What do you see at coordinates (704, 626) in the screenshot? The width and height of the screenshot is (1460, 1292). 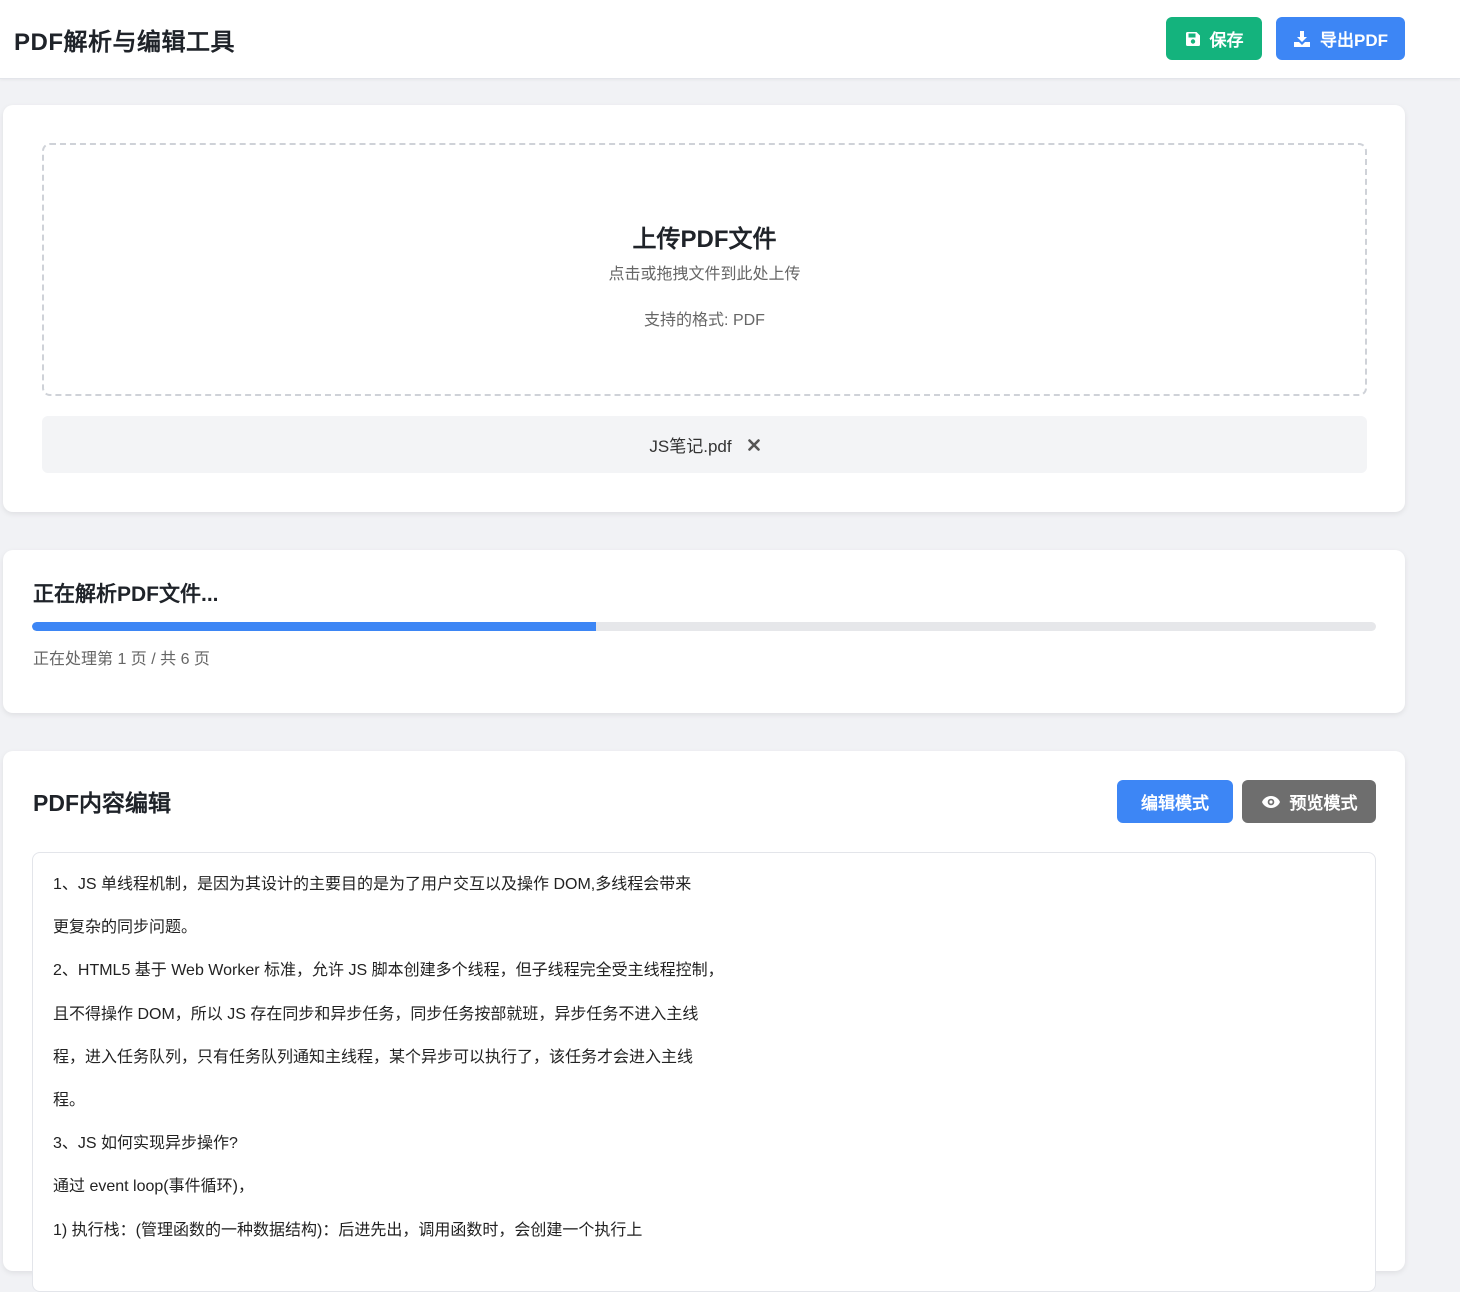 I see `progress-bar` at bounding box center [704, 626].